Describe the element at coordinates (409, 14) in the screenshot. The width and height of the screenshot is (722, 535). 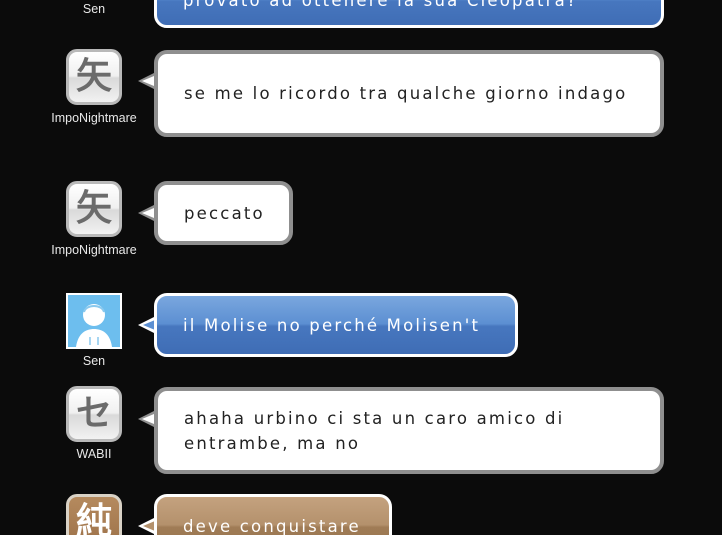
I see `message-bubble: provato ad ottenere la sua Cleopatra?` at that location.